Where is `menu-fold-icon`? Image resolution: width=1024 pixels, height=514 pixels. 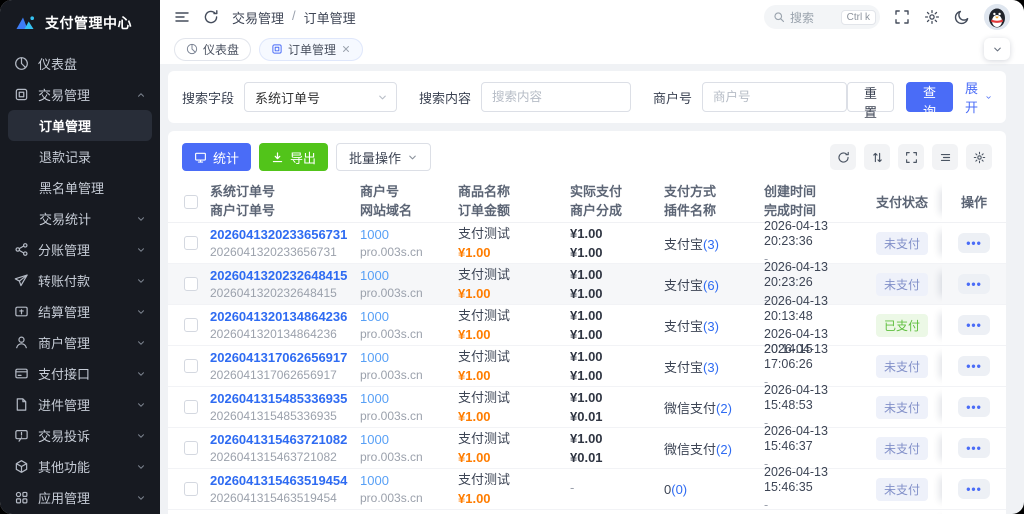
menu-fold-icon is located at coordinates (182, 17).